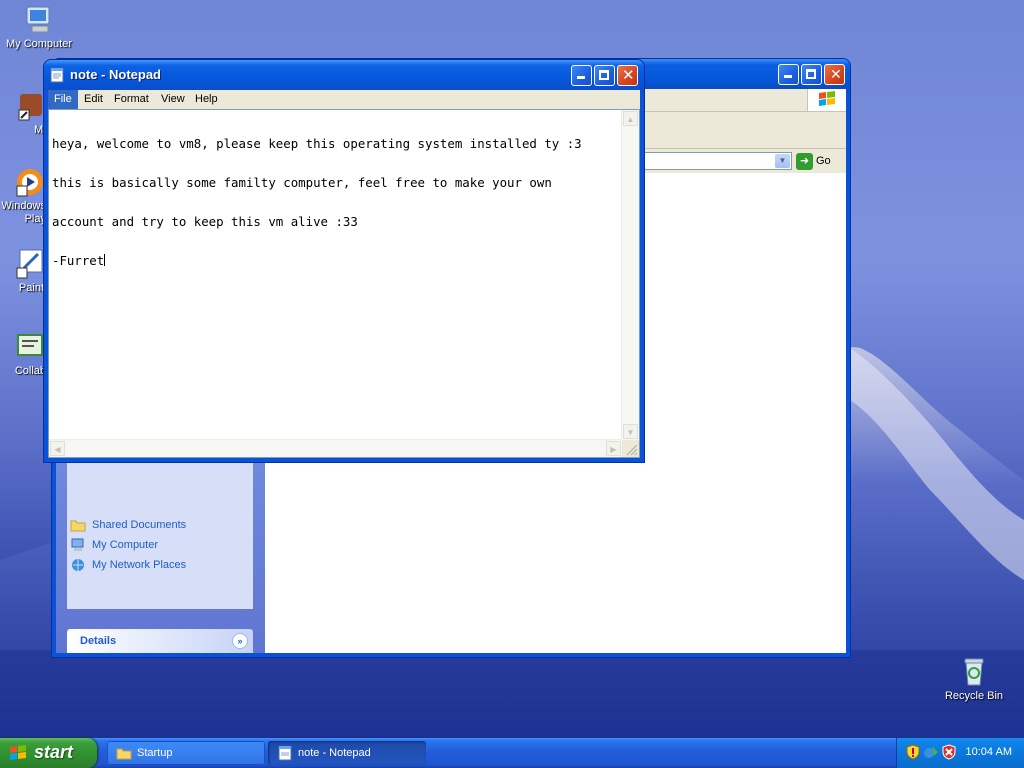 The height and width of the screenshot is (768, 1024). I want to click on desktop-icon-label: Recycle Bin, so click(974, 696).